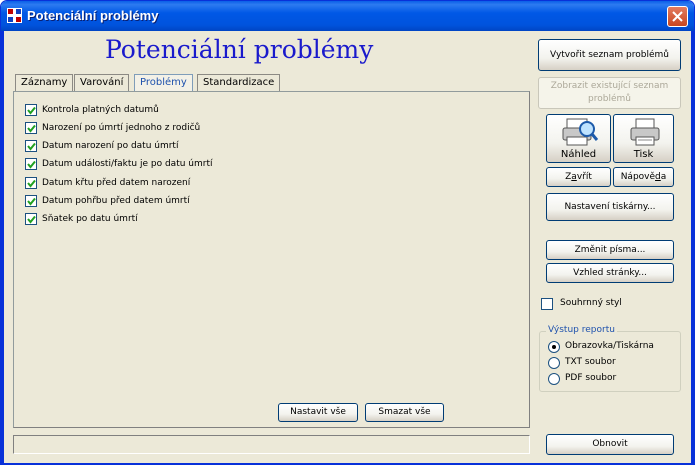 The height and width of the screenshot is (465, 695). Describe the element at coordinates (609, 55) in the screenshot. I see `create-problem-list-button: Vytvořit seznam problémů` at that location.